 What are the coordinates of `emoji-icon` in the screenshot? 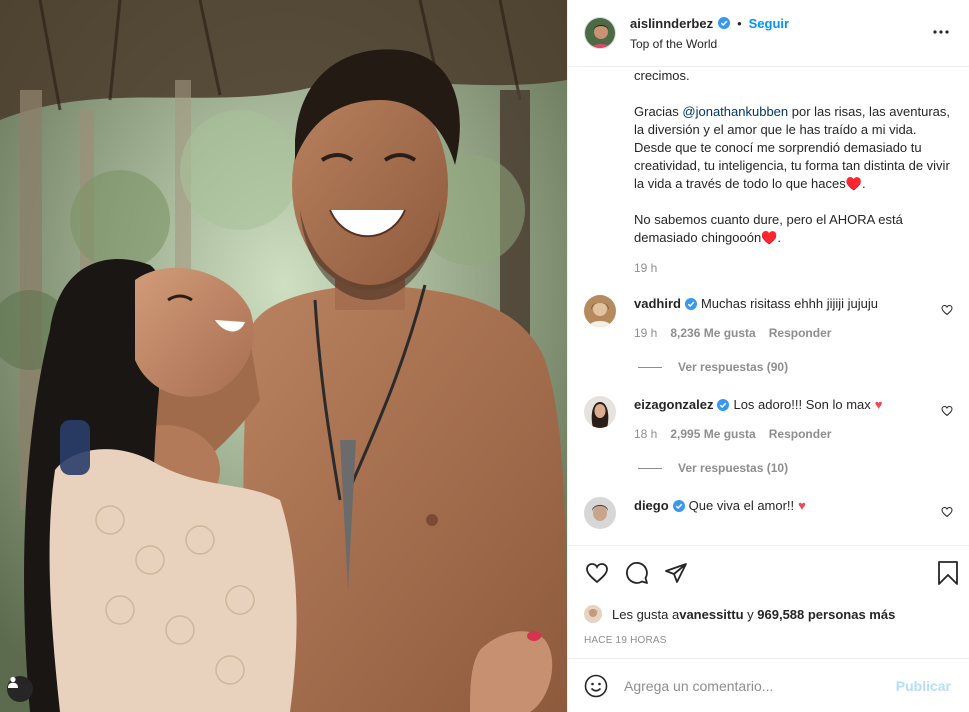 It's located at (596, 685).